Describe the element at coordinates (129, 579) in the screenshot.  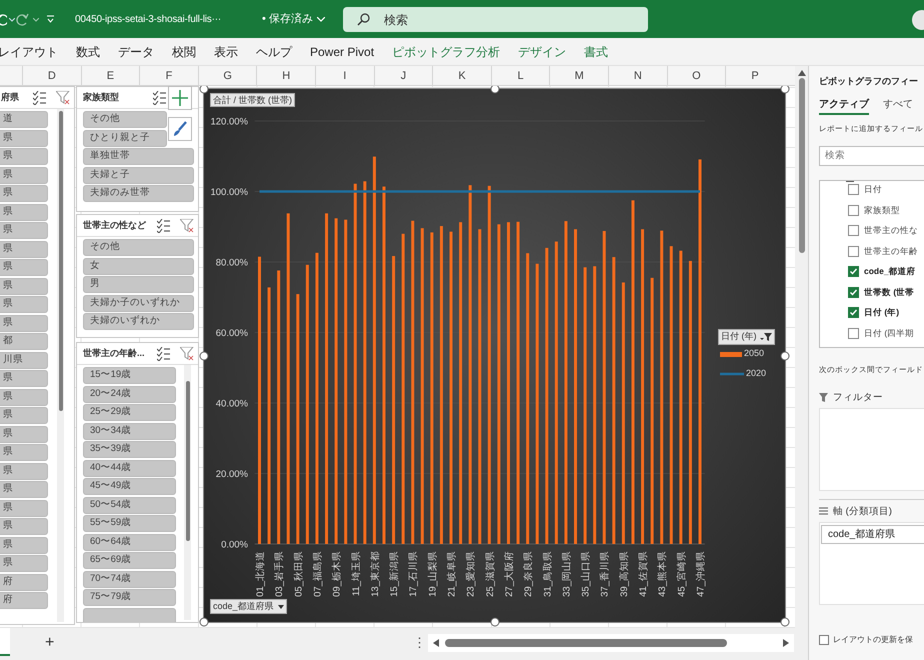
I see `slicer-item: 70〜74歳` at that location.